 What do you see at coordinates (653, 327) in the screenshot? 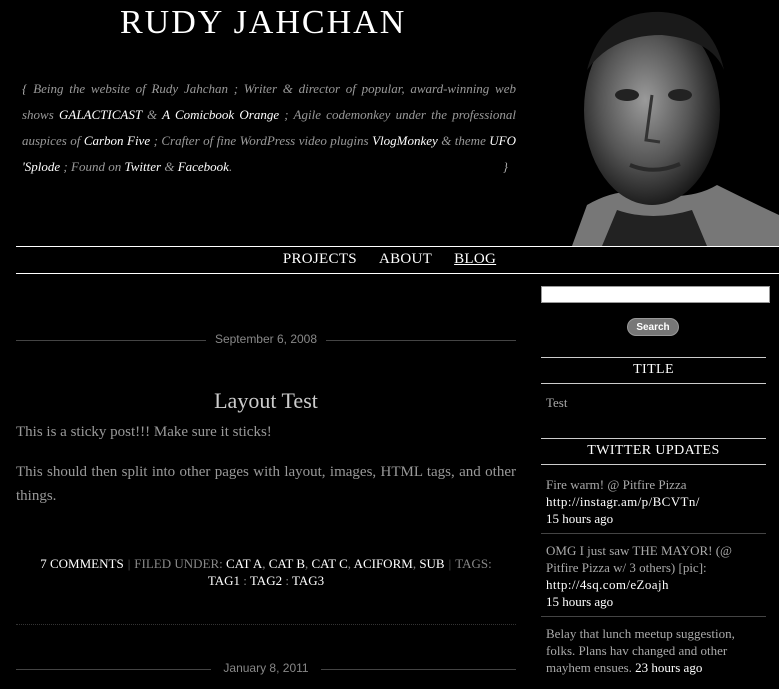
I see `search-button: Search` at bounding box center [653, 327].